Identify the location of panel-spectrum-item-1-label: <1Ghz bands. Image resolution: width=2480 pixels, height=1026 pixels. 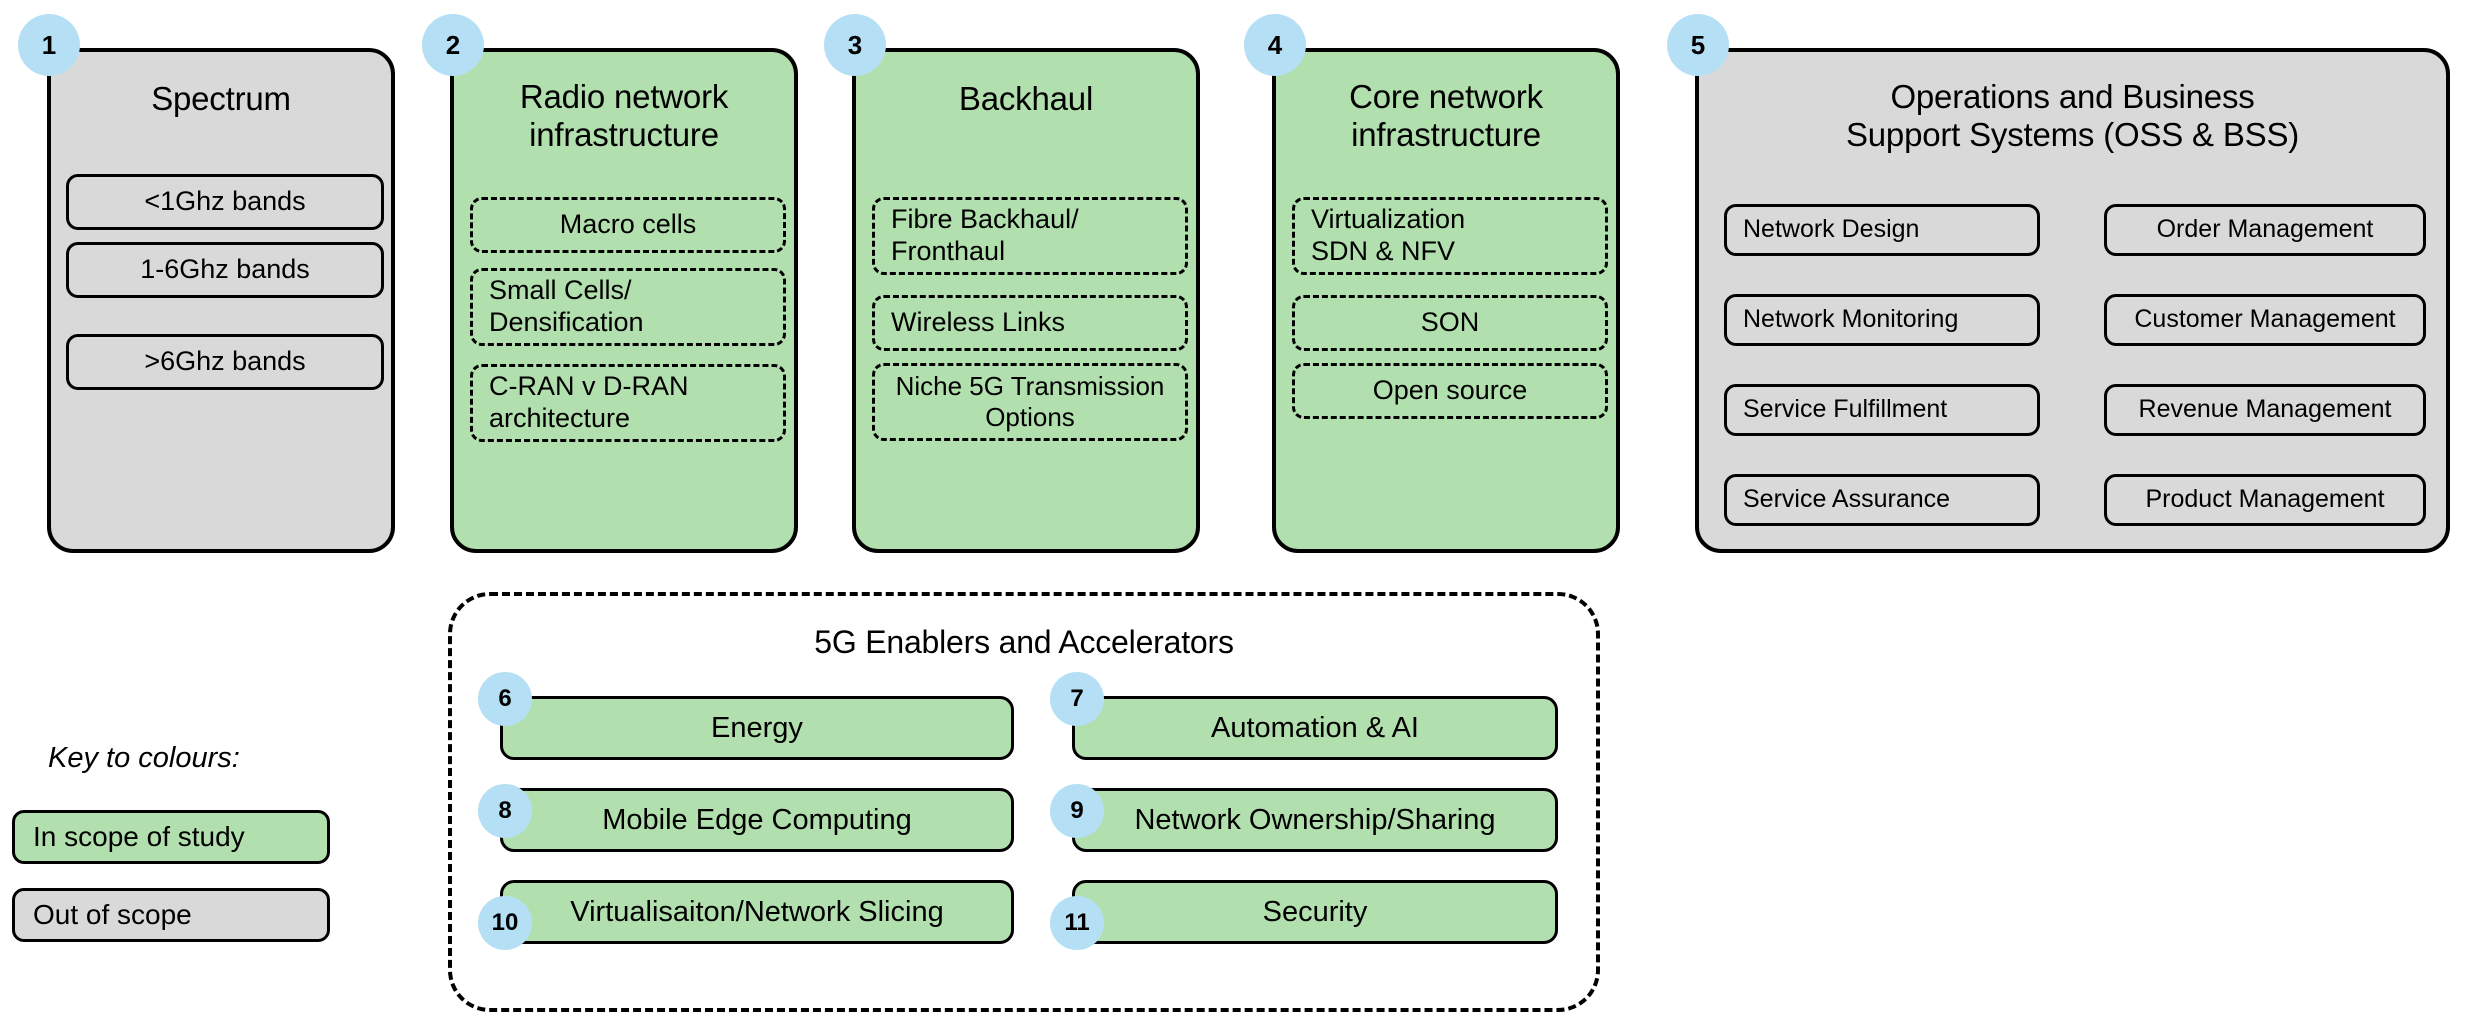
(225, 201).